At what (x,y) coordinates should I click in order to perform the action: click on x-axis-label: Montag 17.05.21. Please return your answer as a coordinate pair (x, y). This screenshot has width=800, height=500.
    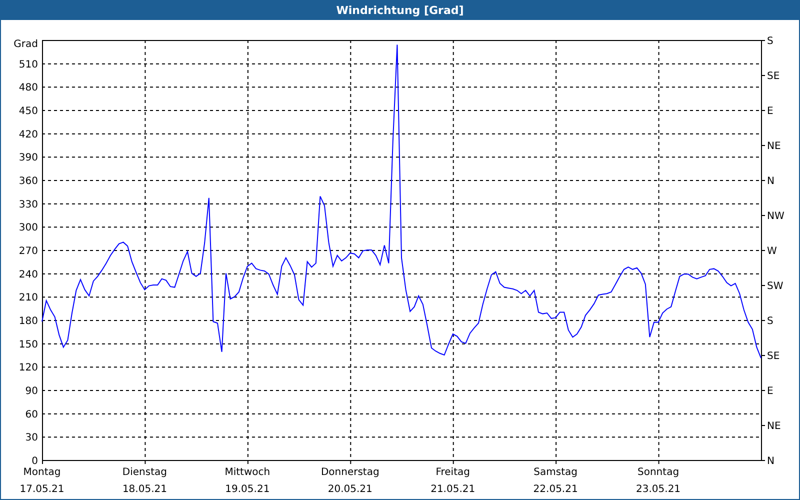
    Looking at the image, I should click on (42, 481).